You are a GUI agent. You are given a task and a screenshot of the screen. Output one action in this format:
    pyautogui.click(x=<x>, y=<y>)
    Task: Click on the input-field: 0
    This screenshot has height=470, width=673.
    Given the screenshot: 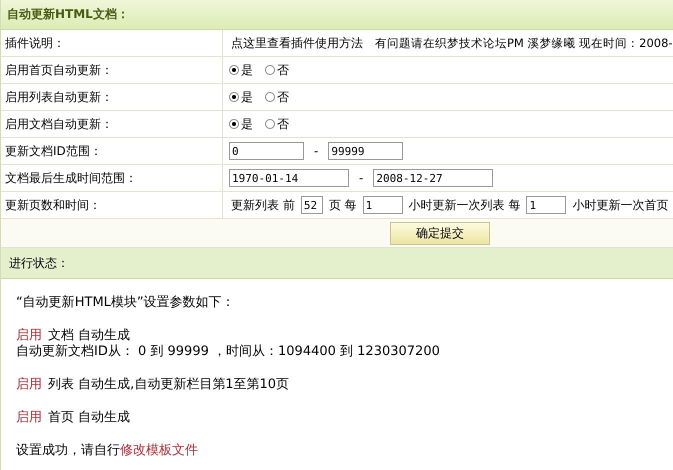 What is the action you would take?
    pyautogui.click(x=266, y=151)
    